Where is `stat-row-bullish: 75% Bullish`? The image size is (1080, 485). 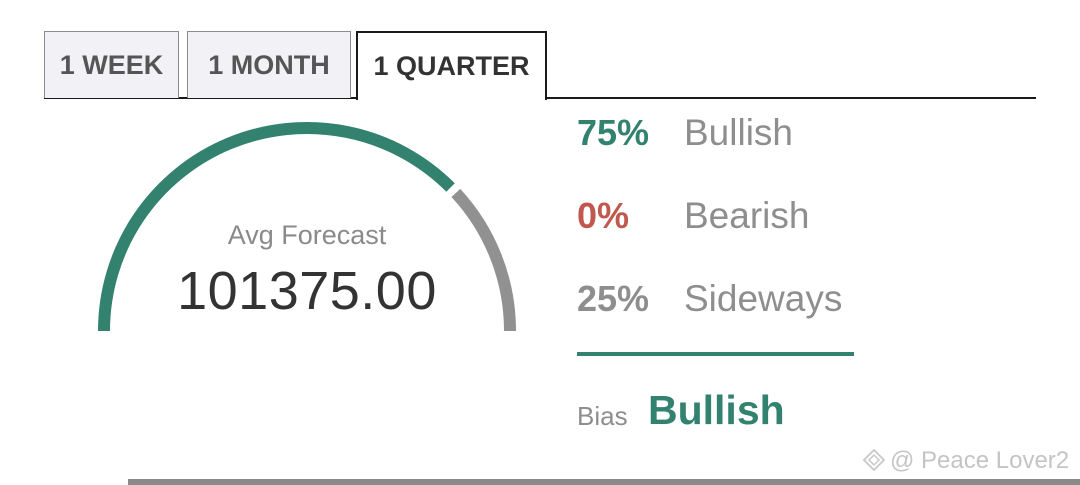 stat-row-bullish: 75% Bullish is located at coordinates (787, 149).